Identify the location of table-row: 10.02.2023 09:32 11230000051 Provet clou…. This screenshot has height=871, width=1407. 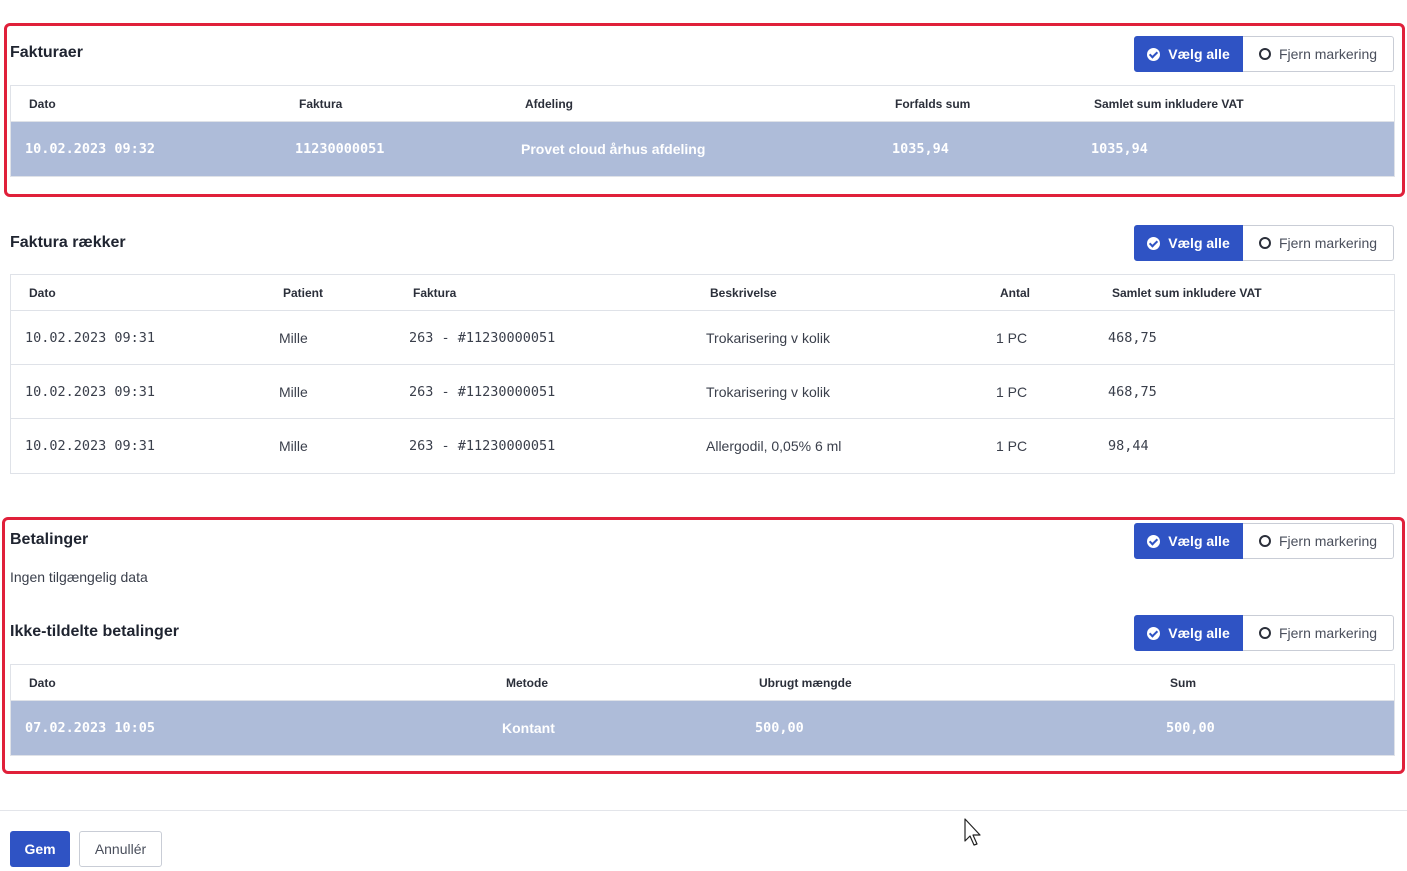
(702, 149).